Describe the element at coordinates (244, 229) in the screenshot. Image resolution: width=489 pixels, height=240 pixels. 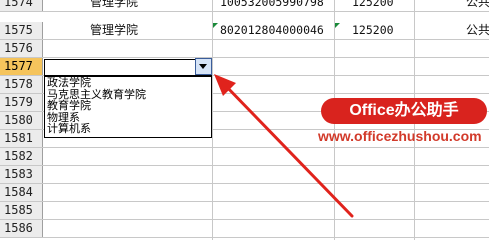
I see `table-row: 1586` at that location.